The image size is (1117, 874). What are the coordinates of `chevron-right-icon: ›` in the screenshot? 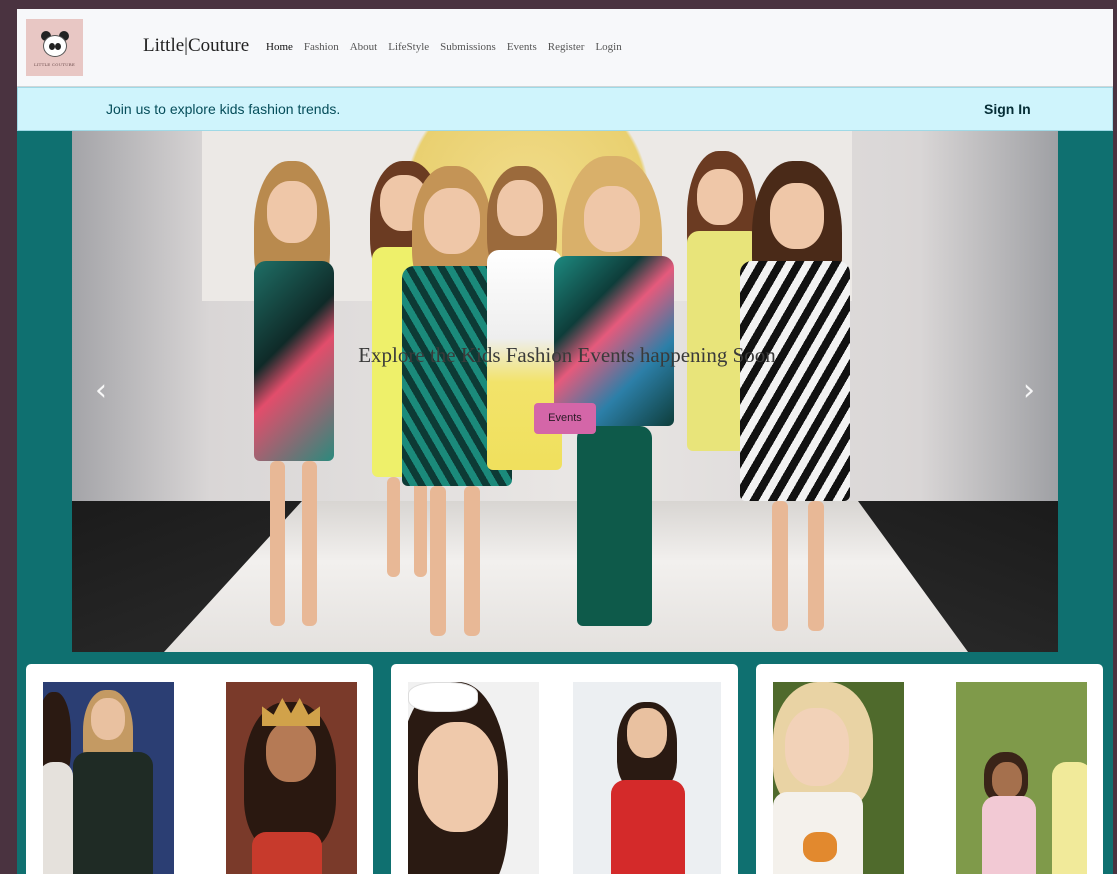 It's located at (1029, 391).